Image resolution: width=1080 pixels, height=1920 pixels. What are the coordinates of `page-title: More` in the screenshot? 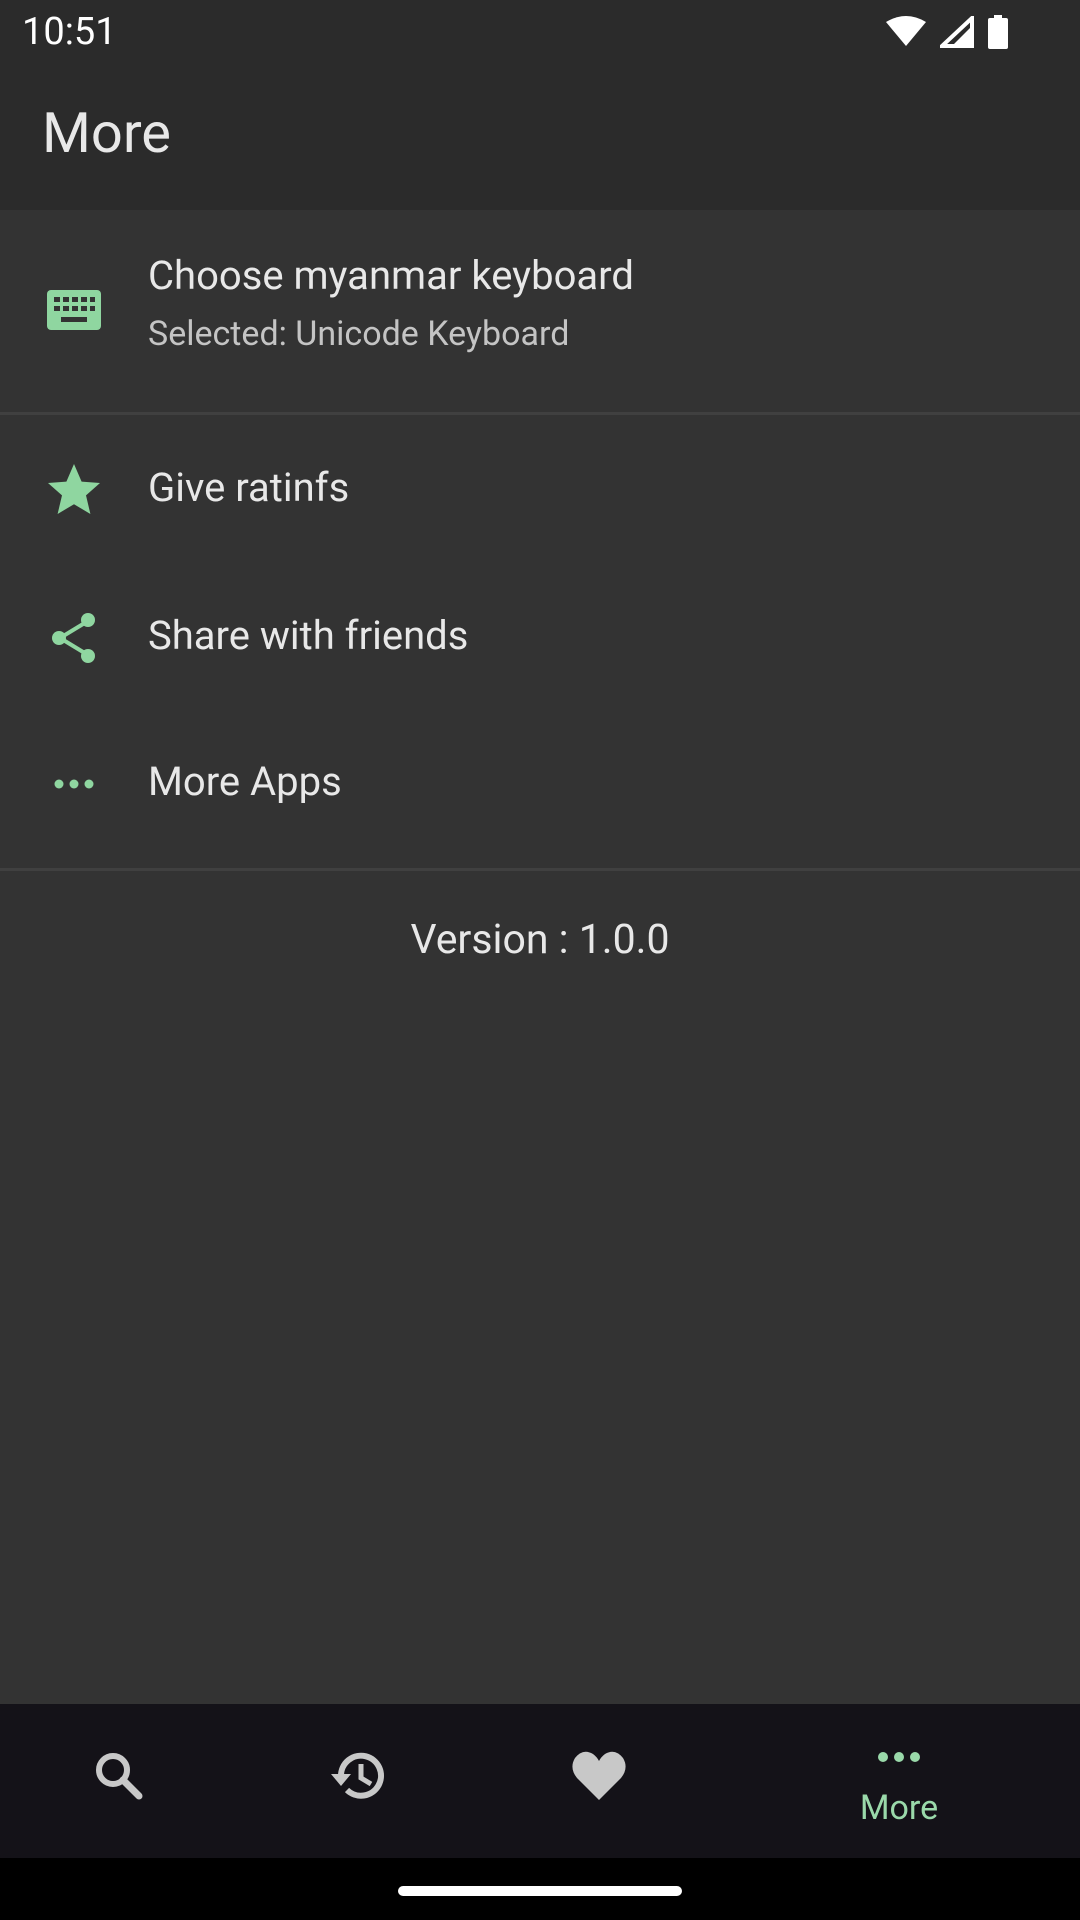 It's located at (106, 133).